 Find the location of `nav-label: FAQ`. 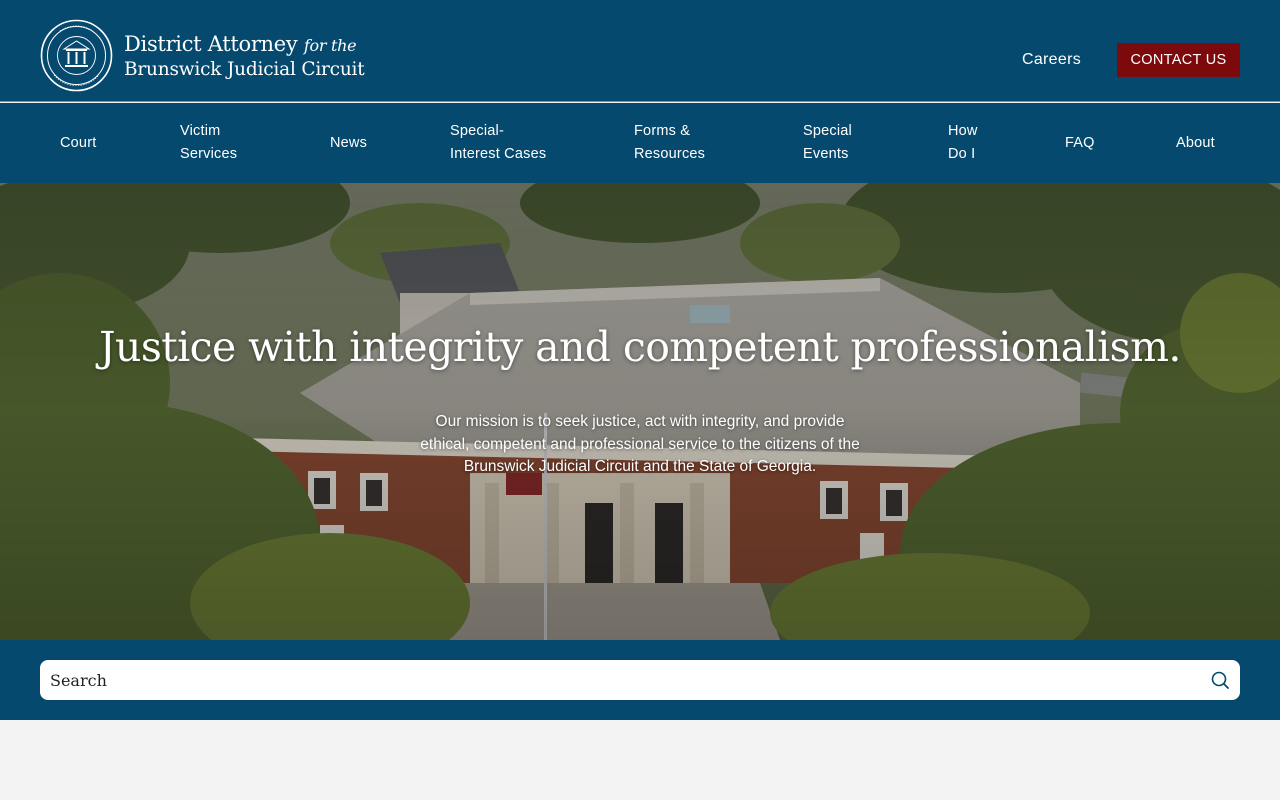

nav-label: FAQ is located at coordinates (1080, 143).